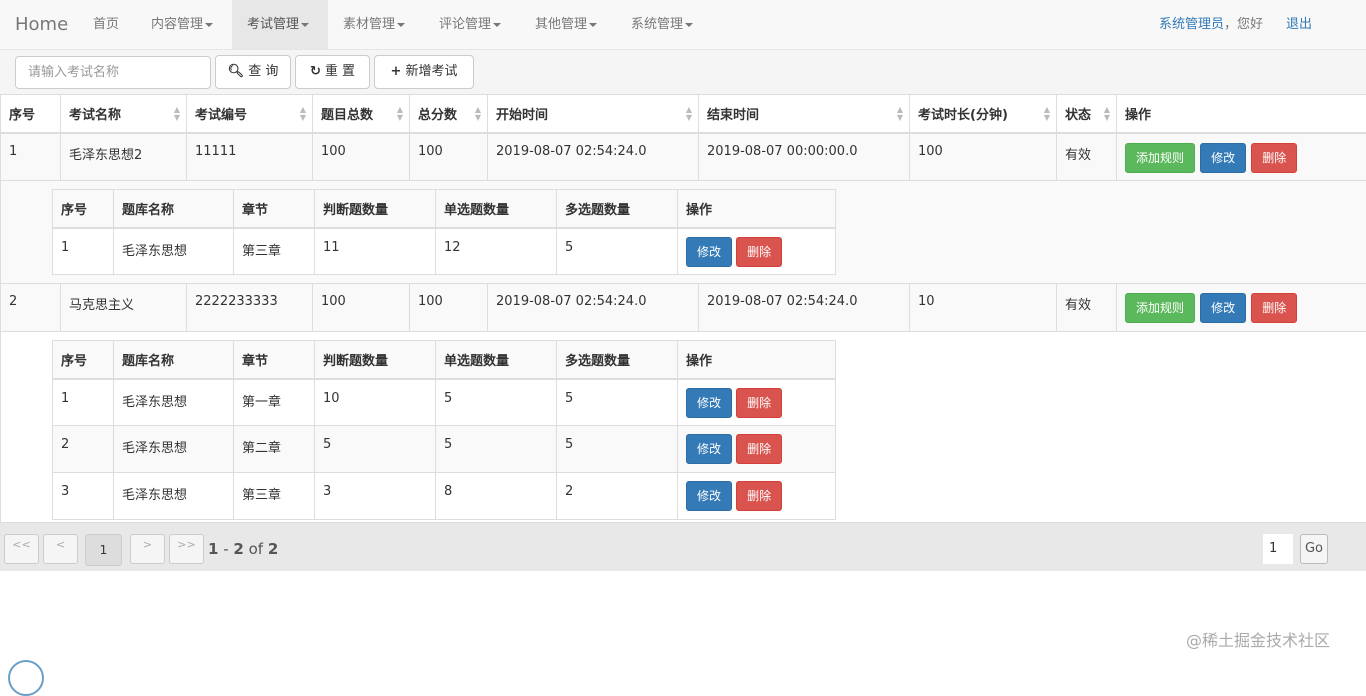  Describe the element at coordinates (274, 402) in the screenshot. I see `rule-cell-chapter: 第一章` at that location.